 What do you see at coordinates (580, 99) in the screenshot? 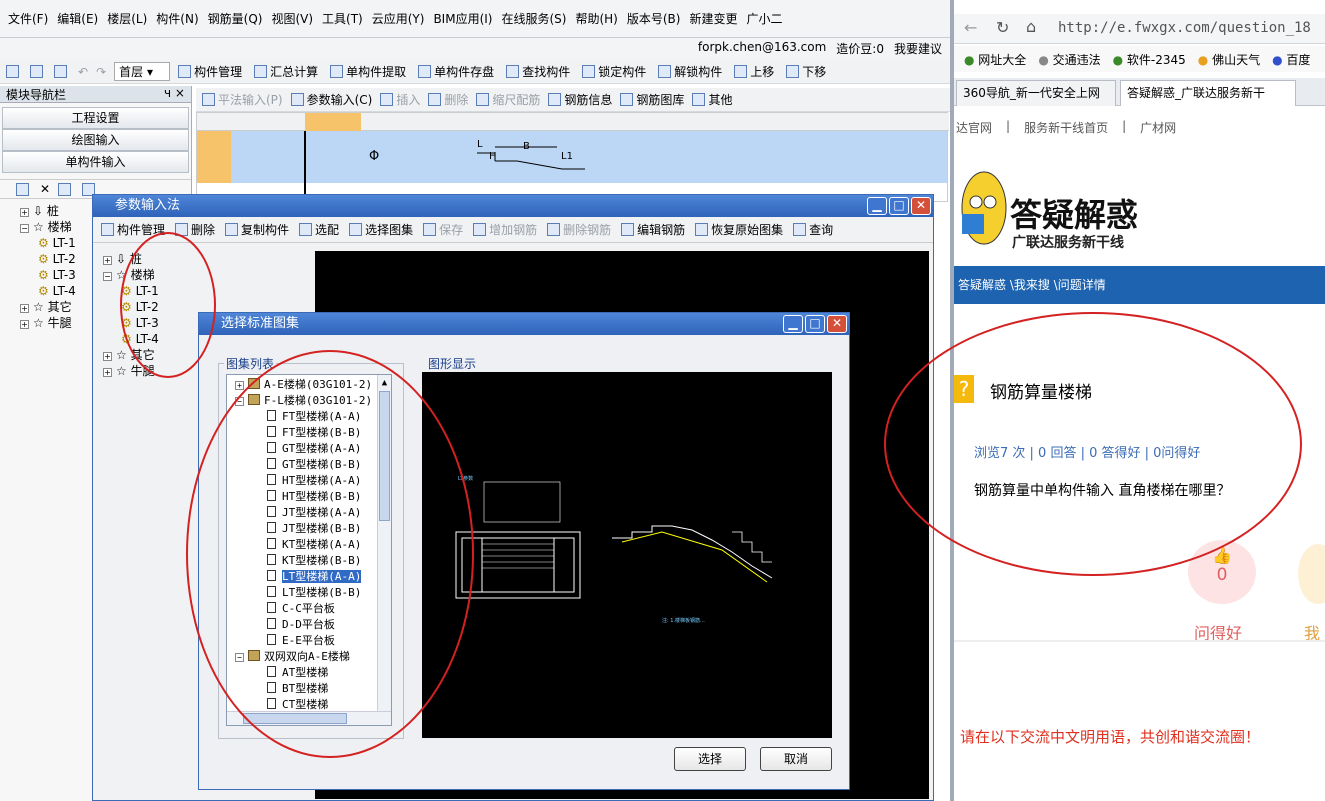
I see `toolbar-button: 钢筋信息` at bounding box center [580, 99].